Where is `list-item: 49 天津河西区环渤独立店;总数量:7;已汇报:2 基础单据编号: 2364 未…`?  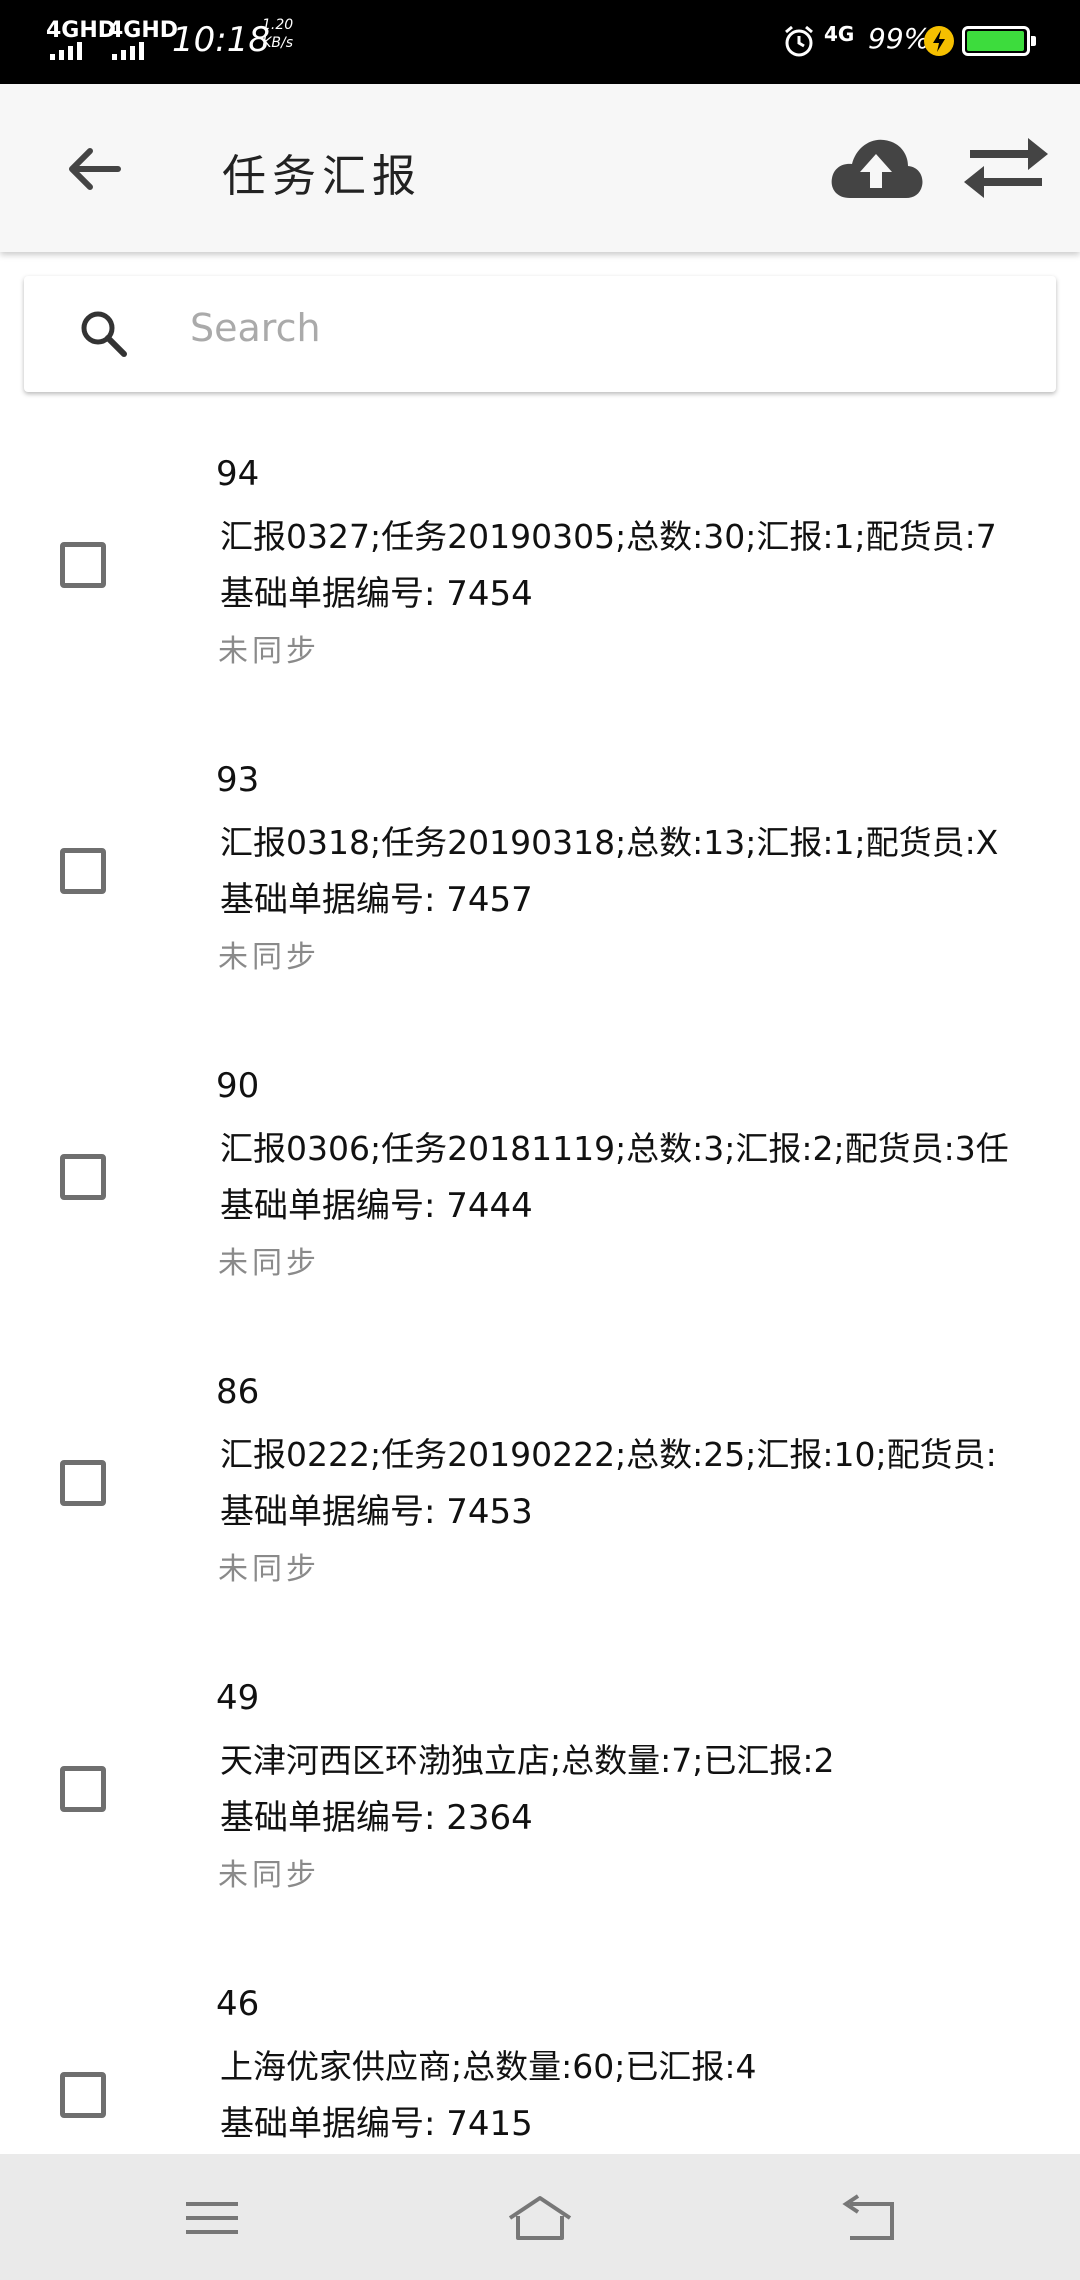 list-item: 49 天津河西区环渤独立店;总数量:7;已汇报:2 基础单据编号: 2364 未… is located at coordinates (540, 1769).